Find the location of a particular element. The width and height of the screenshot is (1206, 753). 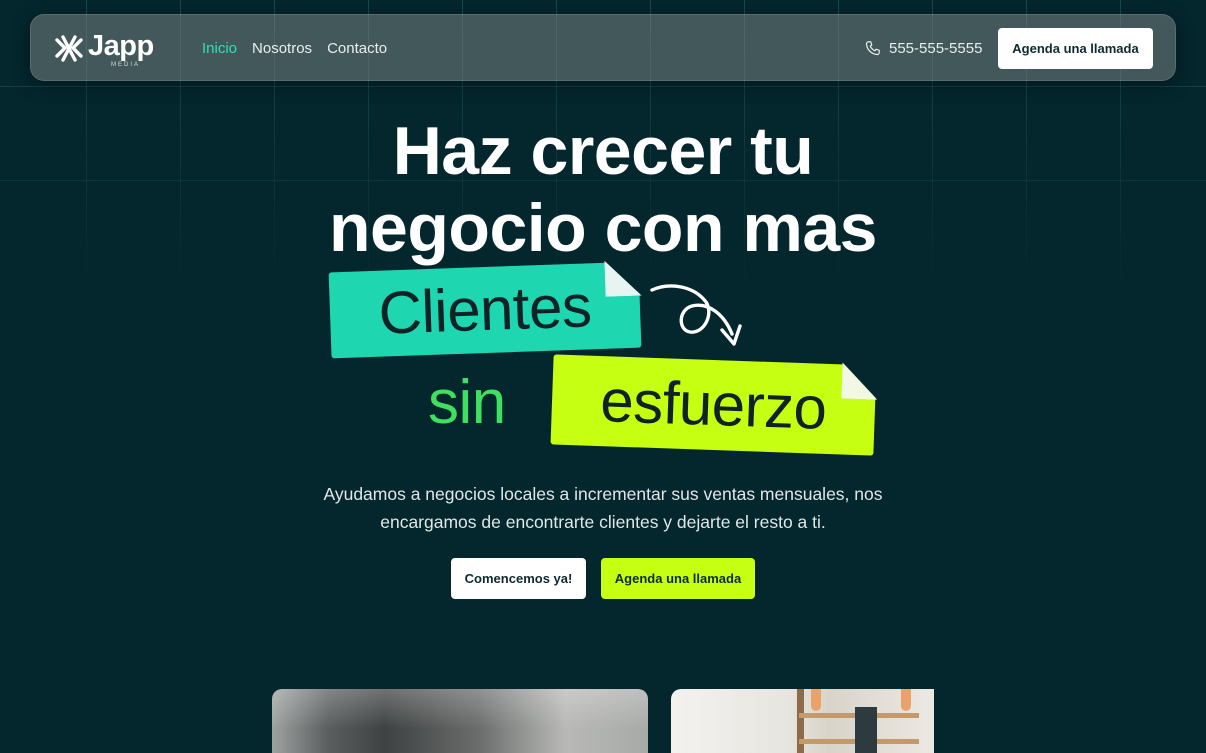

phone-number: 555-555-5555 is located at coordinates (936, 48).